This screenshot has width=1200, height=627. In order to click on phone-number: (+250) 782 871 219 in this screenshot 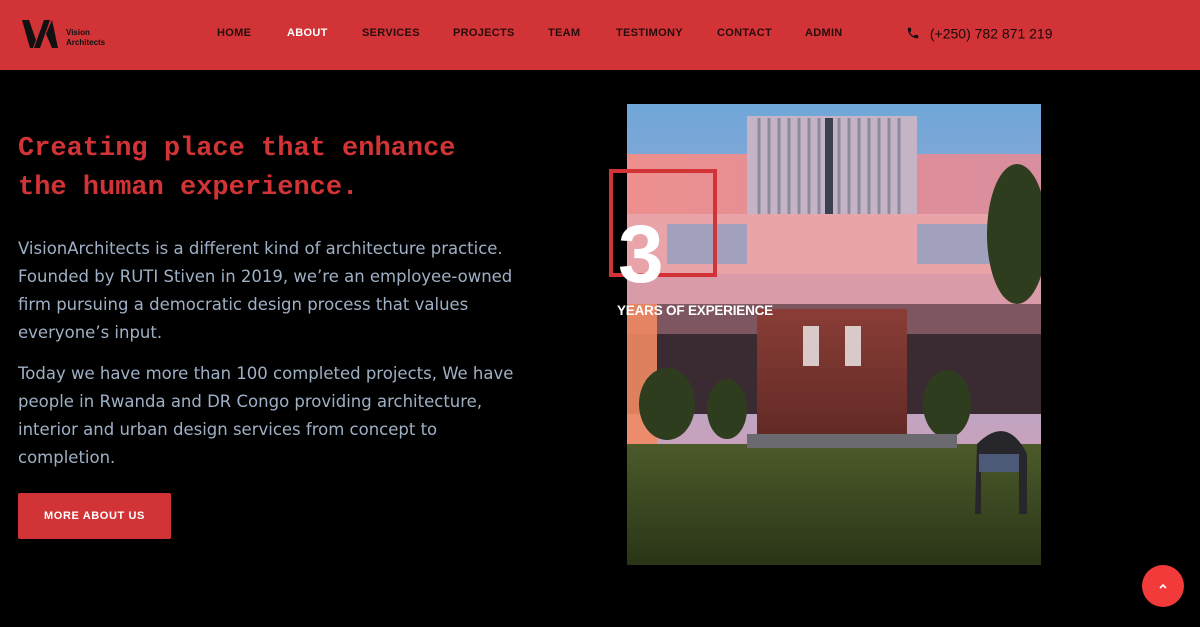, I will do `click(991, 33)`.